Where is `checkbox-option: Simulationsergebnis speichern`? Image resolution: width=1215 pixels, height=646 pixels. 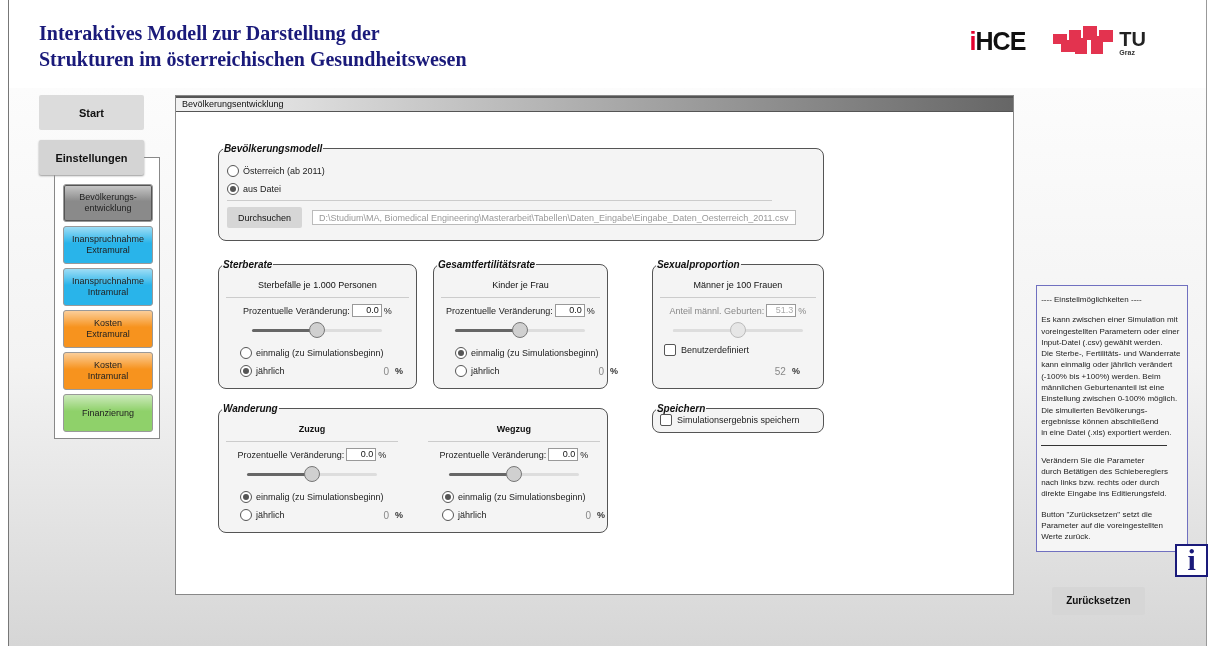 checkbox-option: Simulationsergebnis speichern is located at coordinates (737, 420).